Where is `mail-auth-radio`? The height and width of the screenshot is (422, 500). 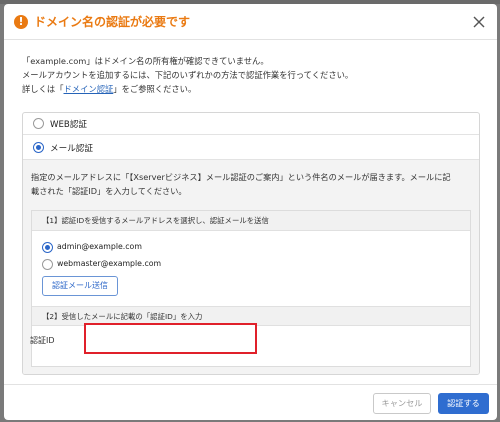
mail-auth-radio is located at coordinates (38, 147).